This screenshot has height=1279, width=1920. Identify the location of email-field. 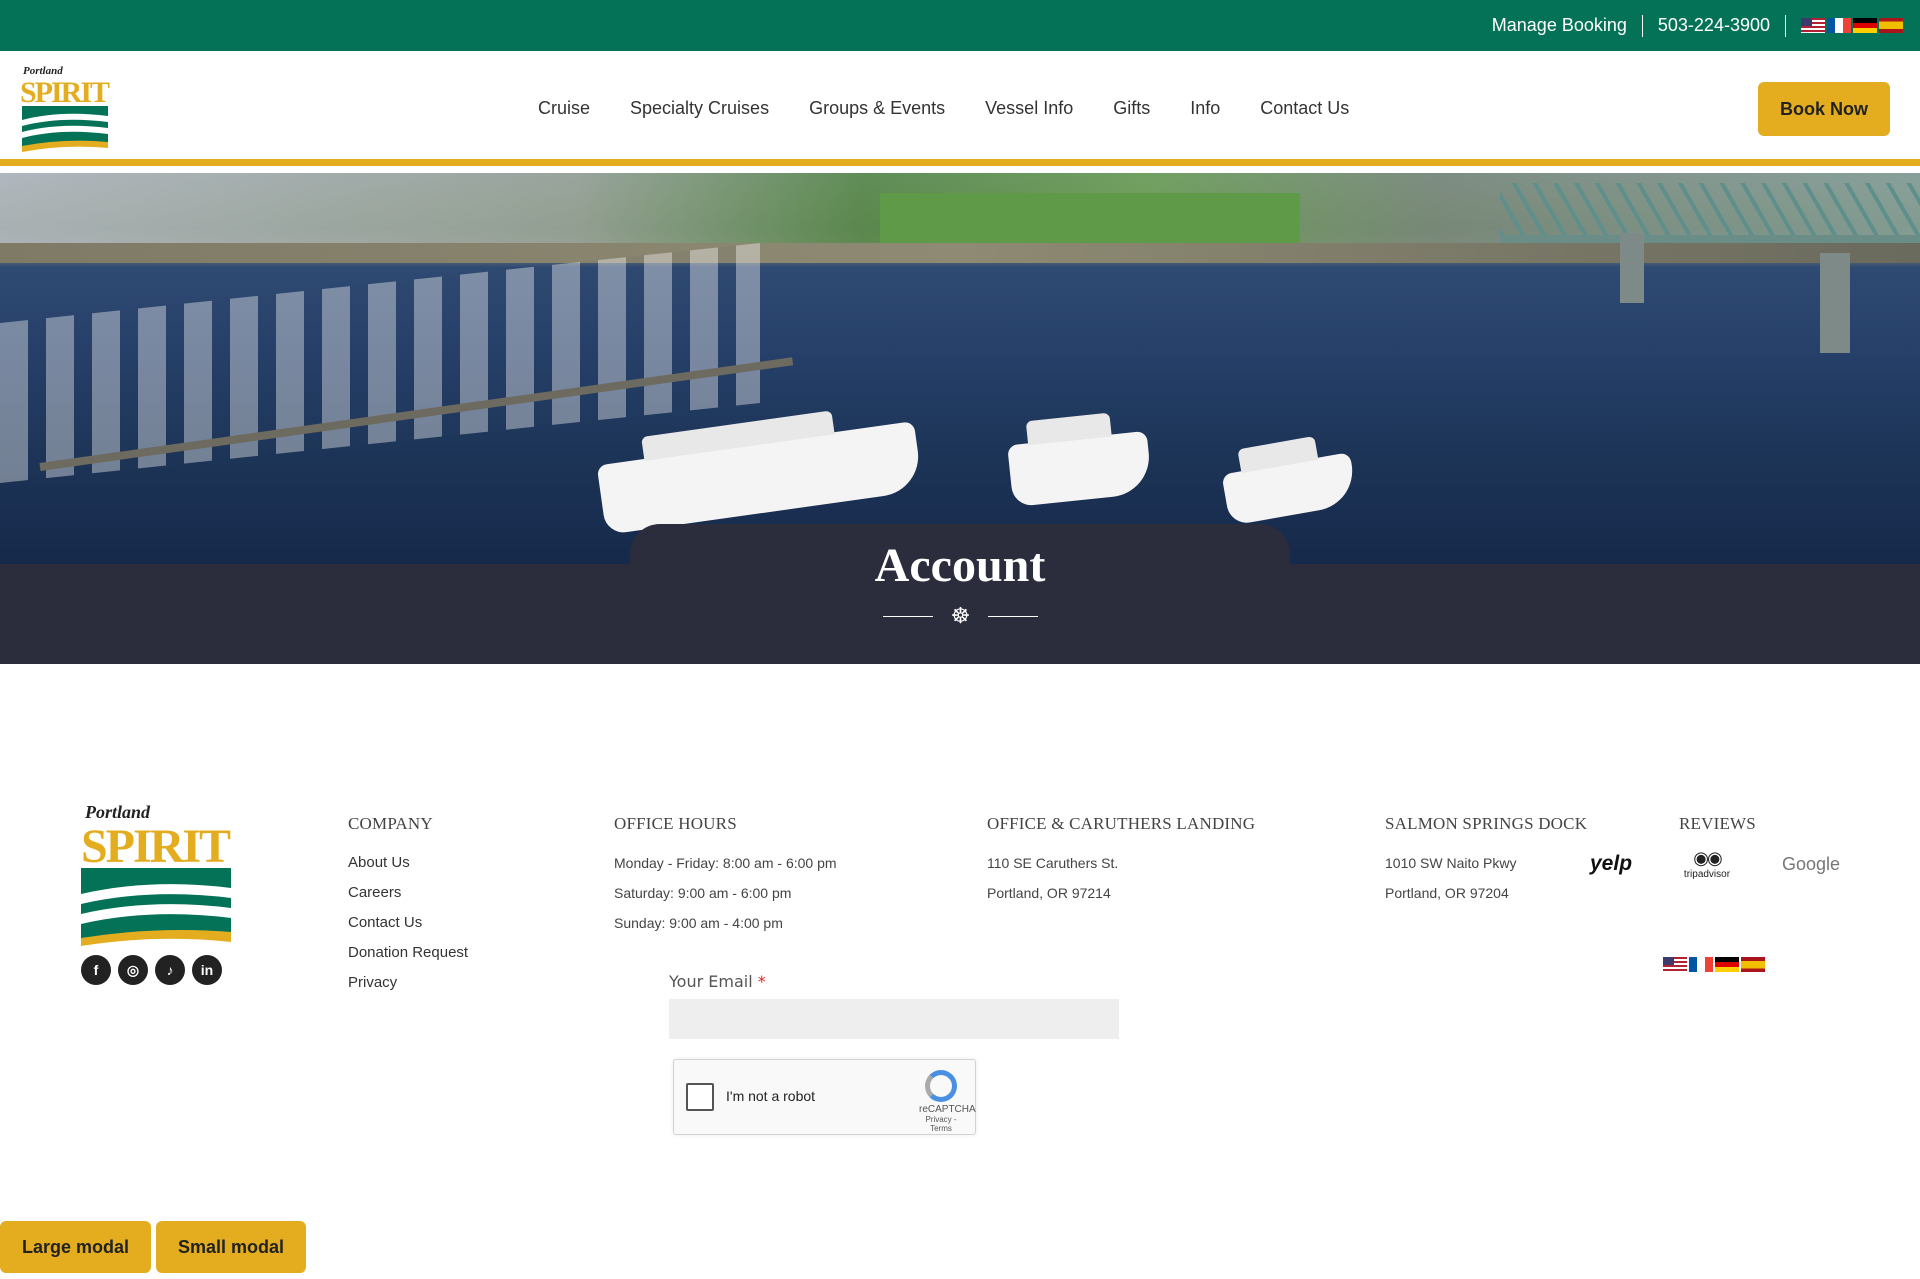
(894, 1019).